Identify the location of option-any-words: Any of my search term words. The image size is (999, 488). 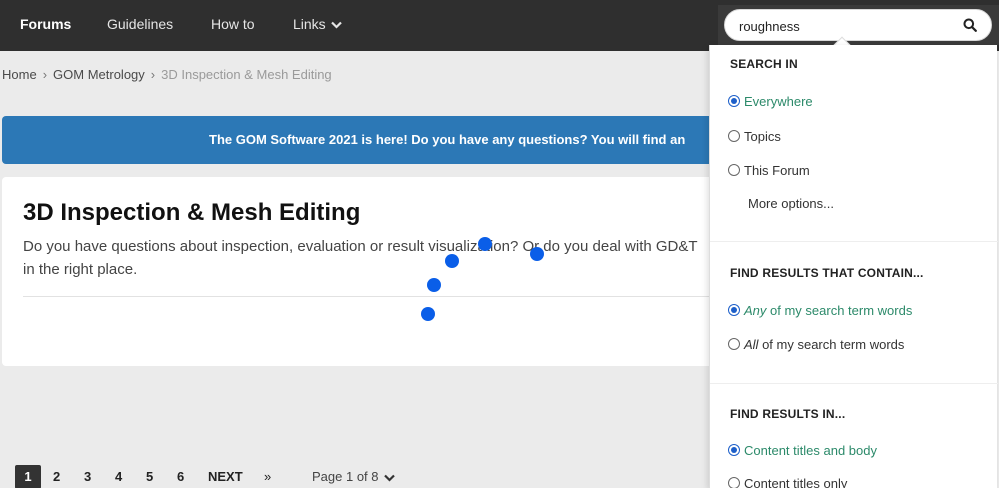
(820, 310).